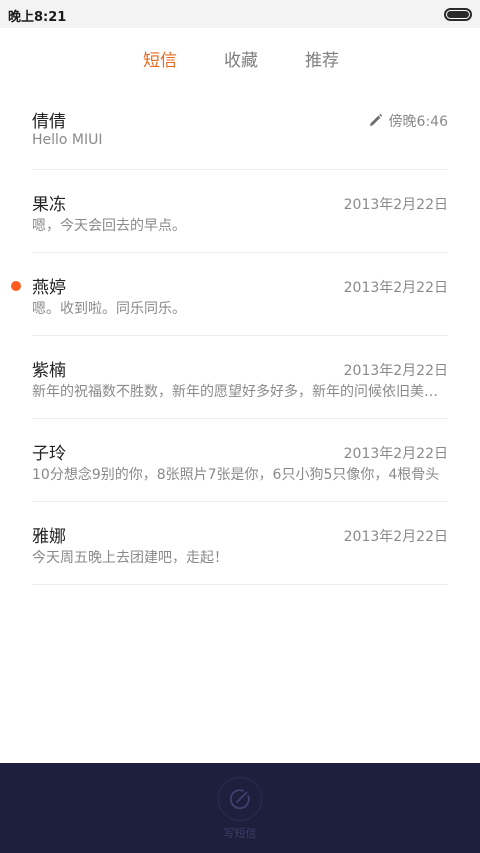 Image resolution: width=480 pixels, height=853 pixels. Describe the element at coordinates (67, 140) in the screenshot. I see `message-preview: Hello MIUI` at that location.